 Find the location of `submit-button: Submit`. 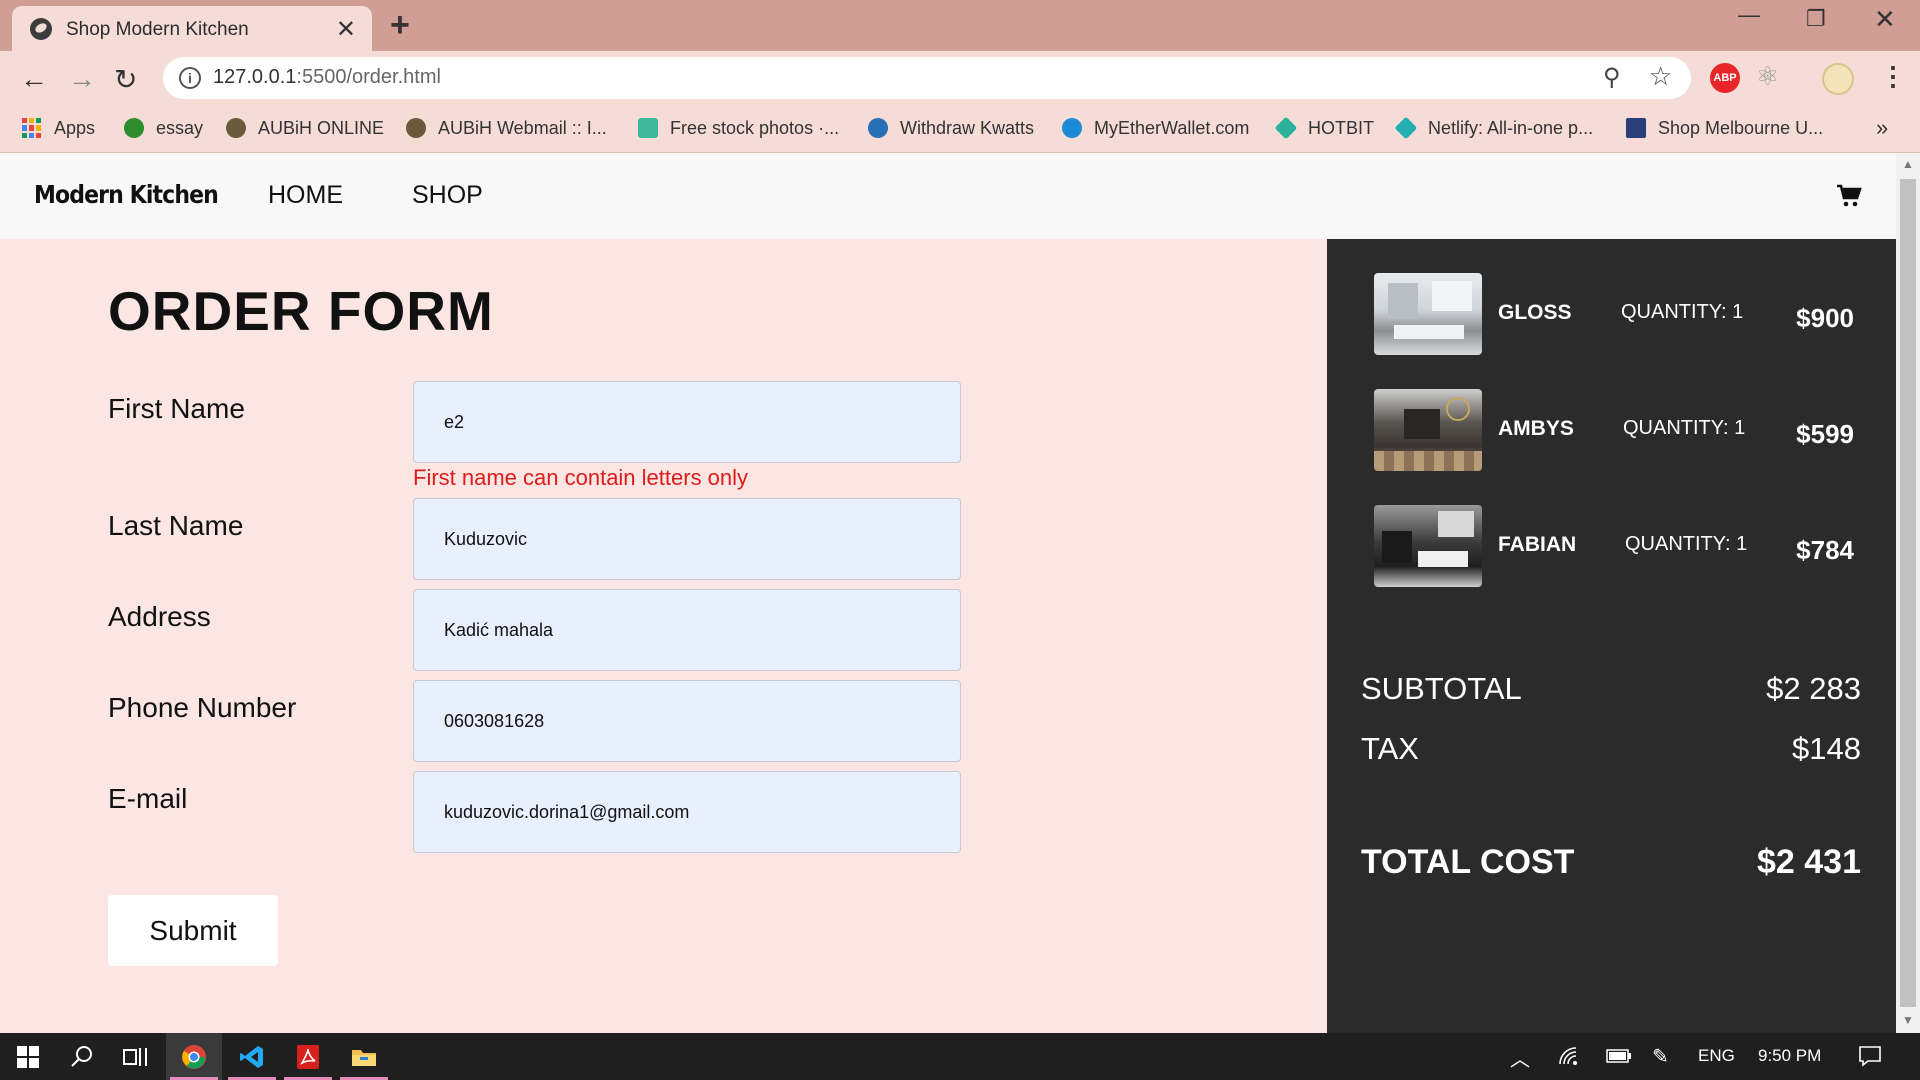

submit-button: Submit is located at coordinates (193, 930).